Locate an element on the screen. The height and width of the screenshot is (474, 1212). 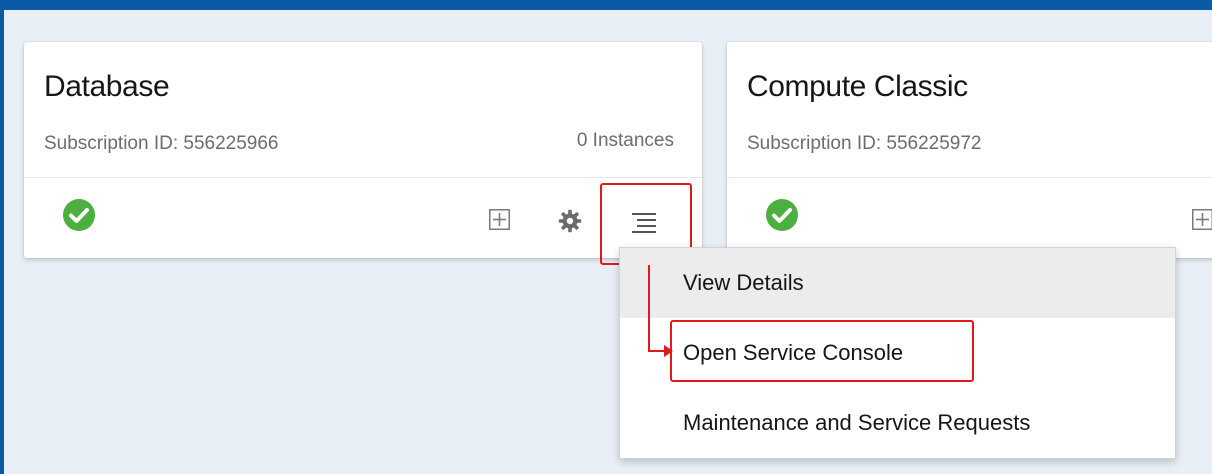
window-left-border is located at coordinates (2, 242).